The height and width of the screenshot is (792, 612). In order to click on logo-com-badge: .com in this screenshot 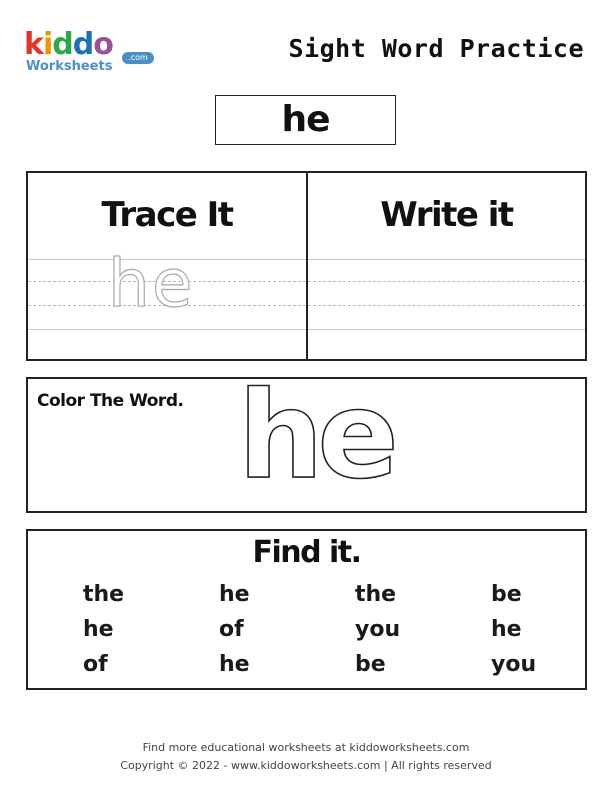, I will do `click(138, 58)`.